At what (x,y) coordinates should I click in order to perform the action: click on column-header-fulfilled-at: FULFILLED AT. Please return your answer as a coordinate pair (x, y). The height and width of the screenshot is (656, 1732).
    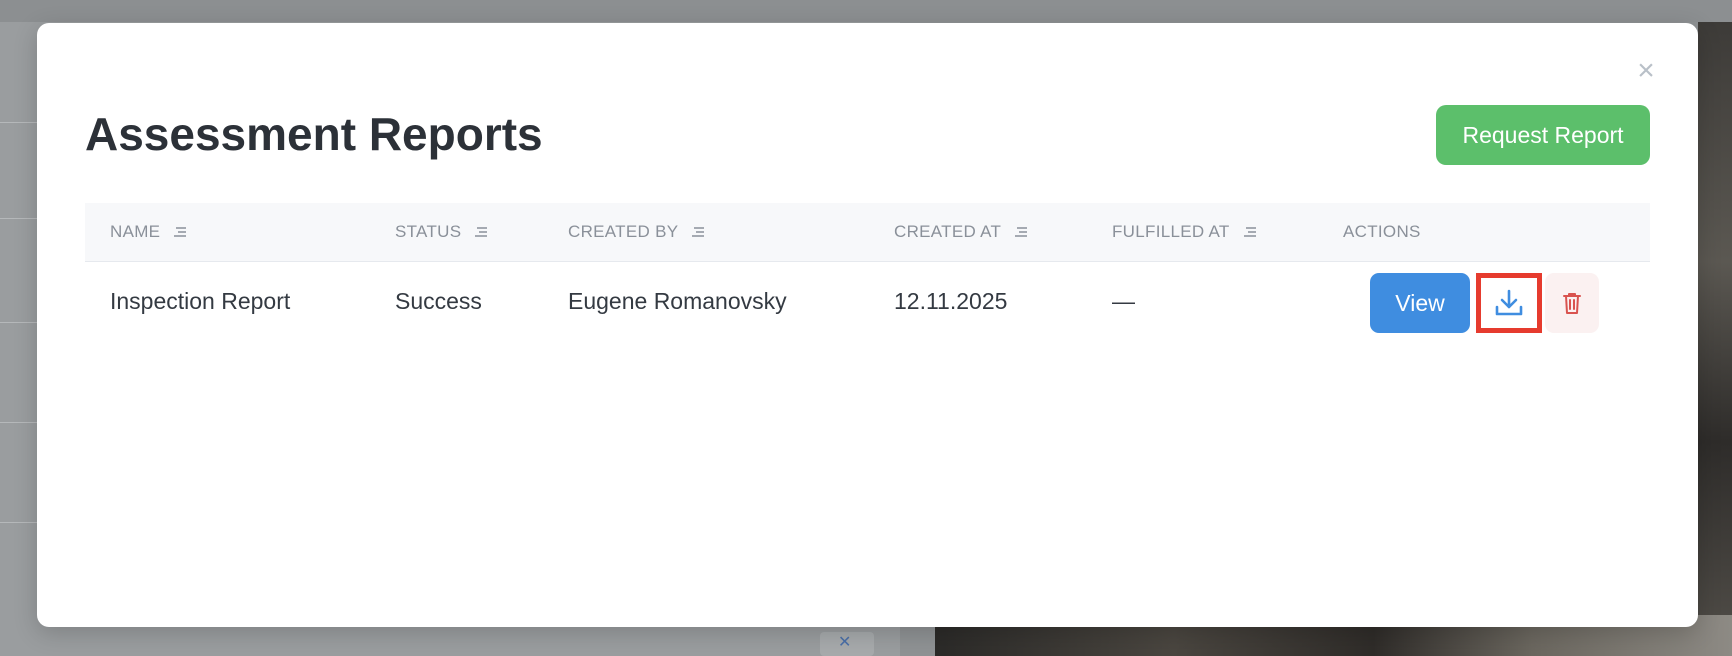
    Looking at the image, I should click on (1184, 232).